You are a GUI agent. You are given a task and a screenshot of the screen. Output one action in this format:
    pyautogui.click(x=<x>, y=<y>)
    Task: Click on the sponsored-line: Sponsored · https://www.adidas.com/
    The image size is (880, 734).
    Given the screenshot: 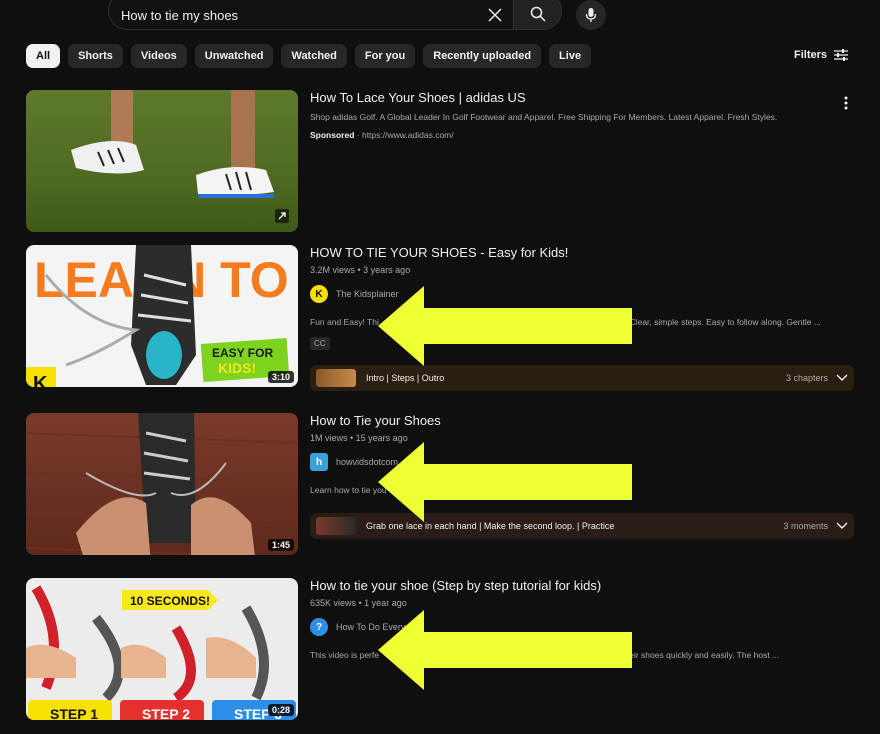 What is the action you would take?
    pyautogui.click(x=582, y=135)
    